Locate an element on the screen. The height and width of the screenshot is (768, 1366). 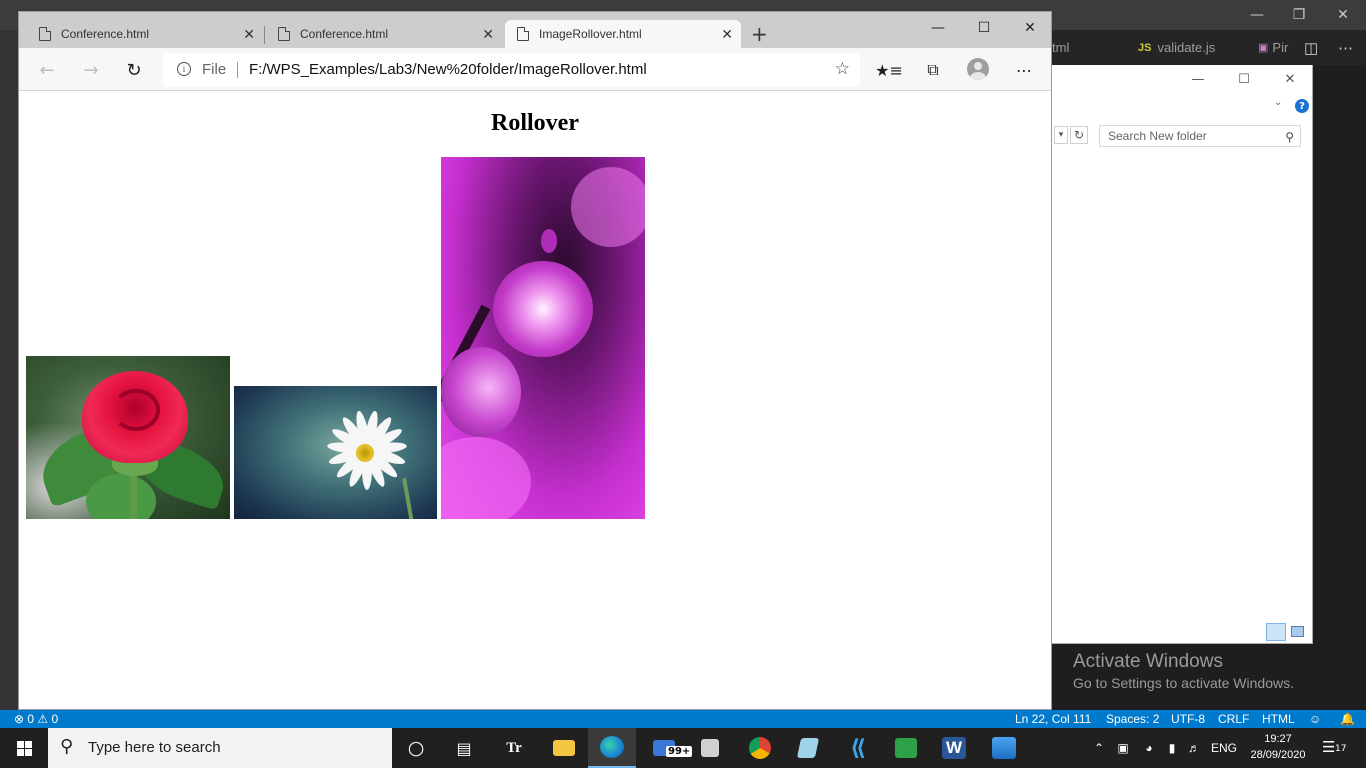
vscode-tab-html: tml is located at coordinates (1060, 47).